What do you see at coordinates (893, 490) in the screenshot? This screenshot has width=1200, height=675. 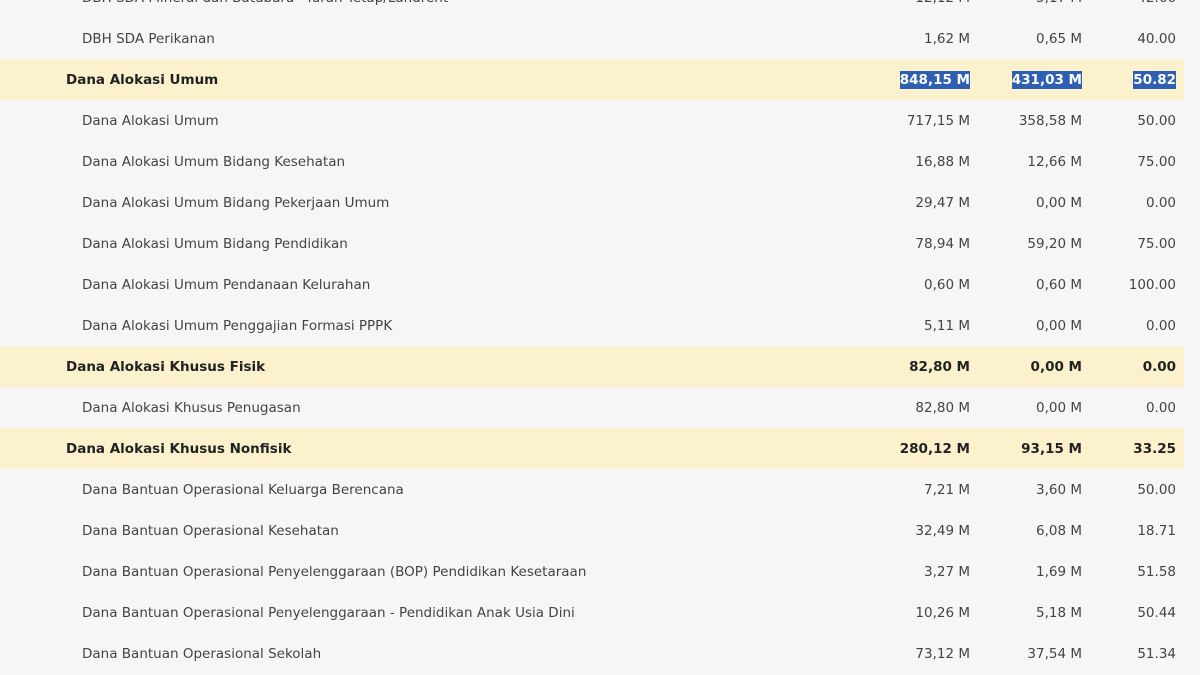 I see `budget-value: 7,21 M` at bounding box center [893, 490].